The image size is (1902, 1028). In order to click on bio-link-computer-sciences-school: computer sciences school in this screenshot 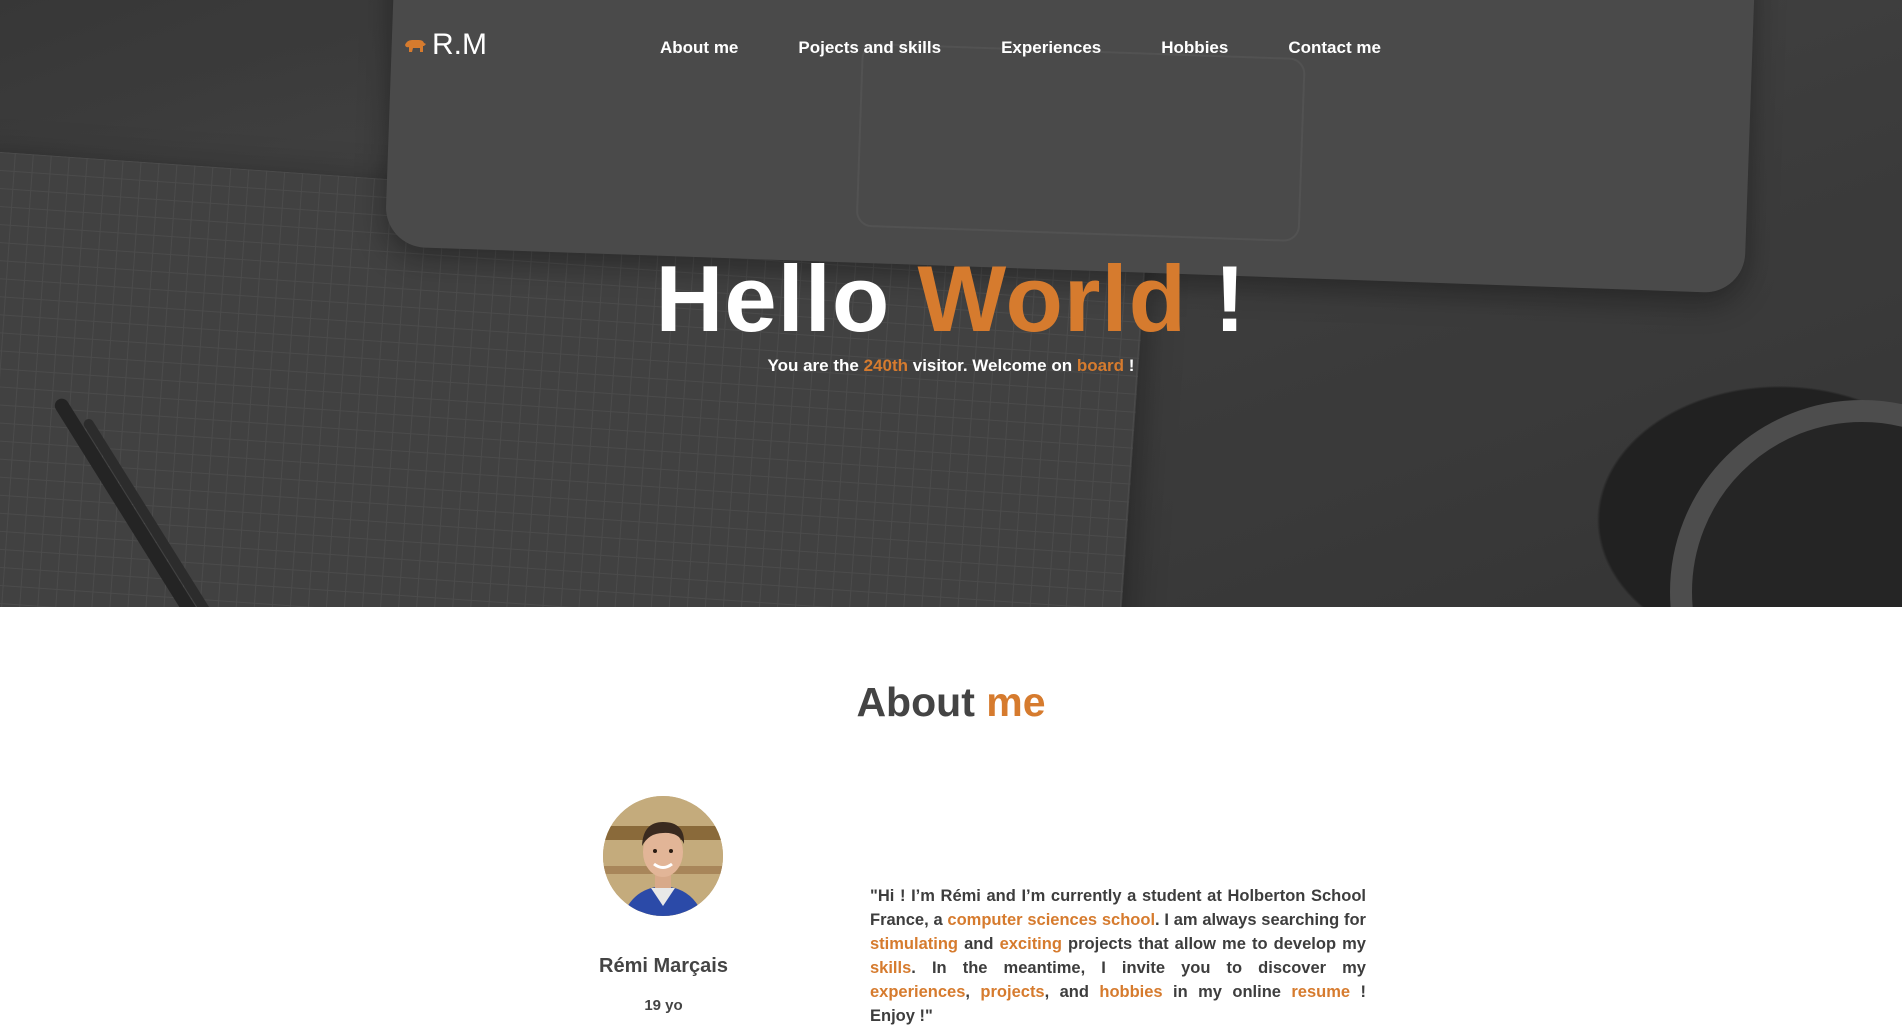, I will do `click(1051, 920)`.